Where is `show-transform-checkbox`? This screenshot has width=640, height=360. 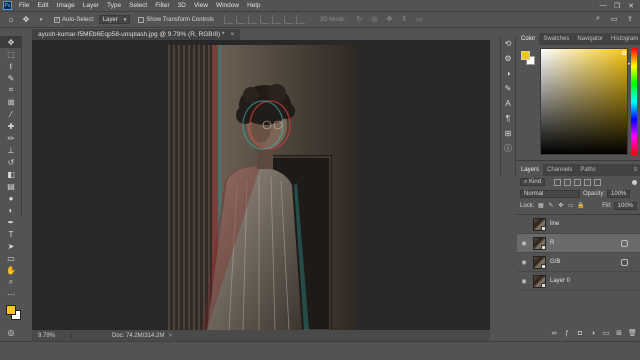
show-transform-checkbox is located at coordinates (141, 19).